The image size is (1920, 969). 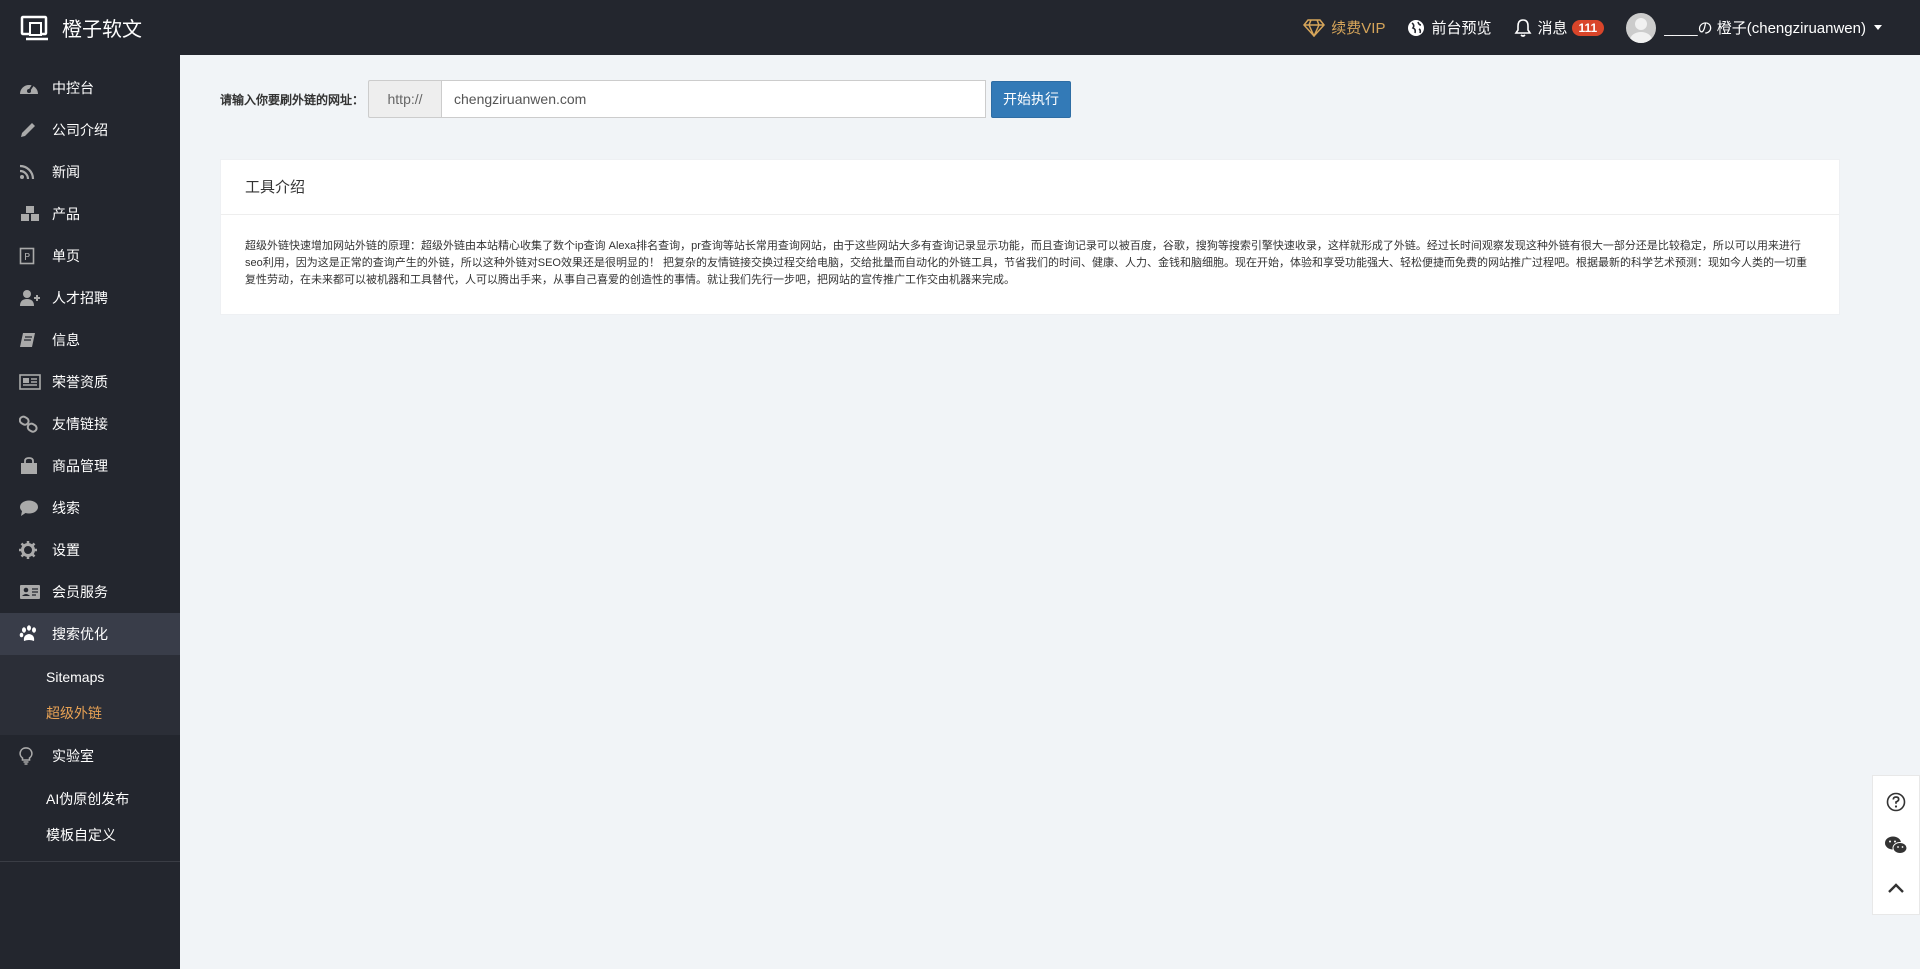 I want to click on seo-submenu: Sitemaps 超级外链, so click(x=90, y=695).